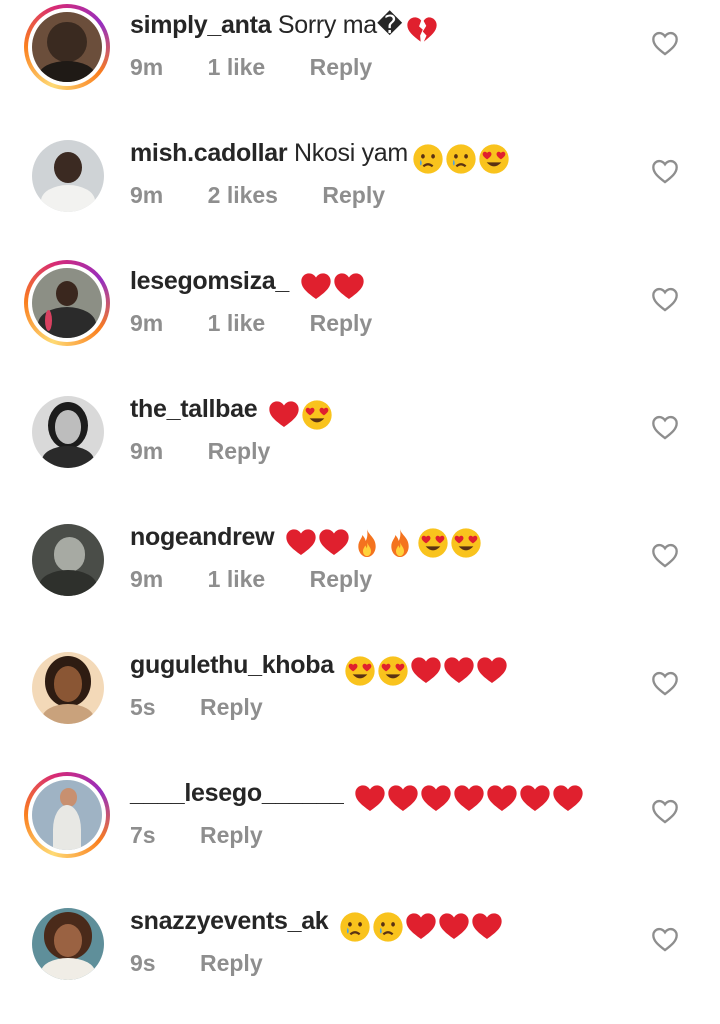  Describe the element at coordinates (229, 921) in the screenshot. I see `comment-username: snazzyevents_ak` at that location.